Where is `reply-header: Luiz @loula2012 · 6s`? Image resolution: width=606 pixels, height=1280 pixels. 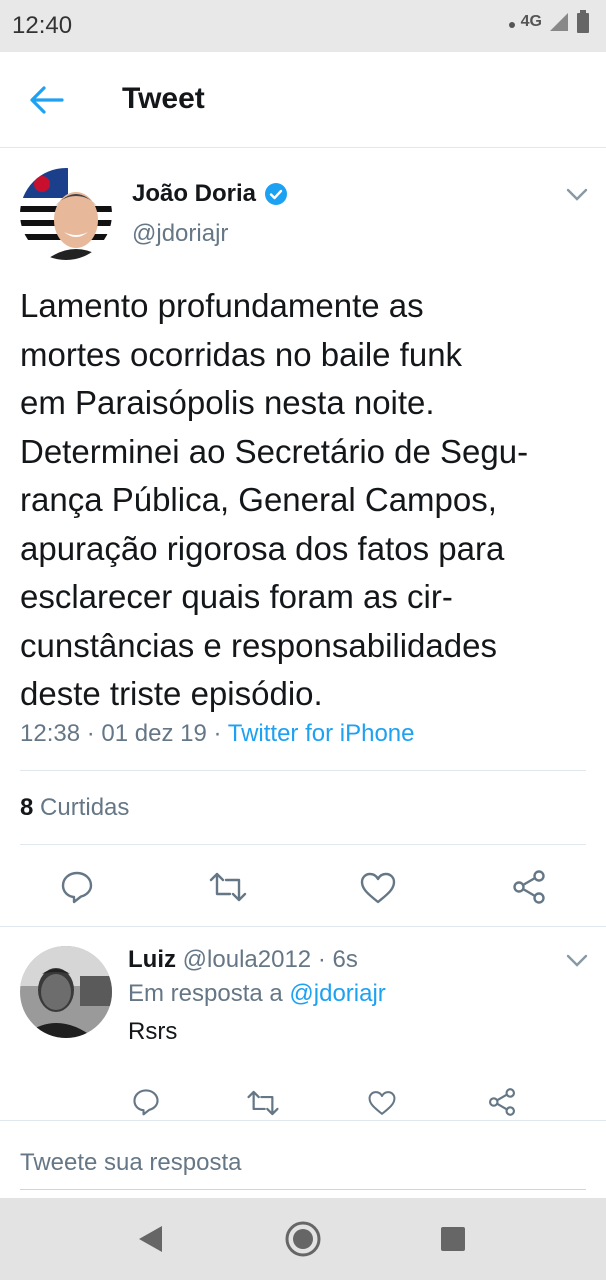 reply-header: Luiz @loula2012 · 6s is located at coordinates (243, 959).